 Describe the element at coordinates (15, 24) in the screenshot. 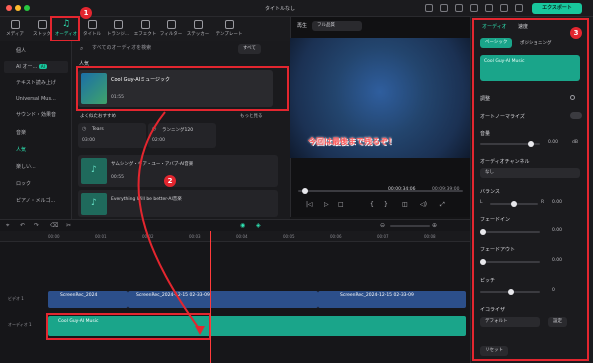

I see `media-icon` at that location.